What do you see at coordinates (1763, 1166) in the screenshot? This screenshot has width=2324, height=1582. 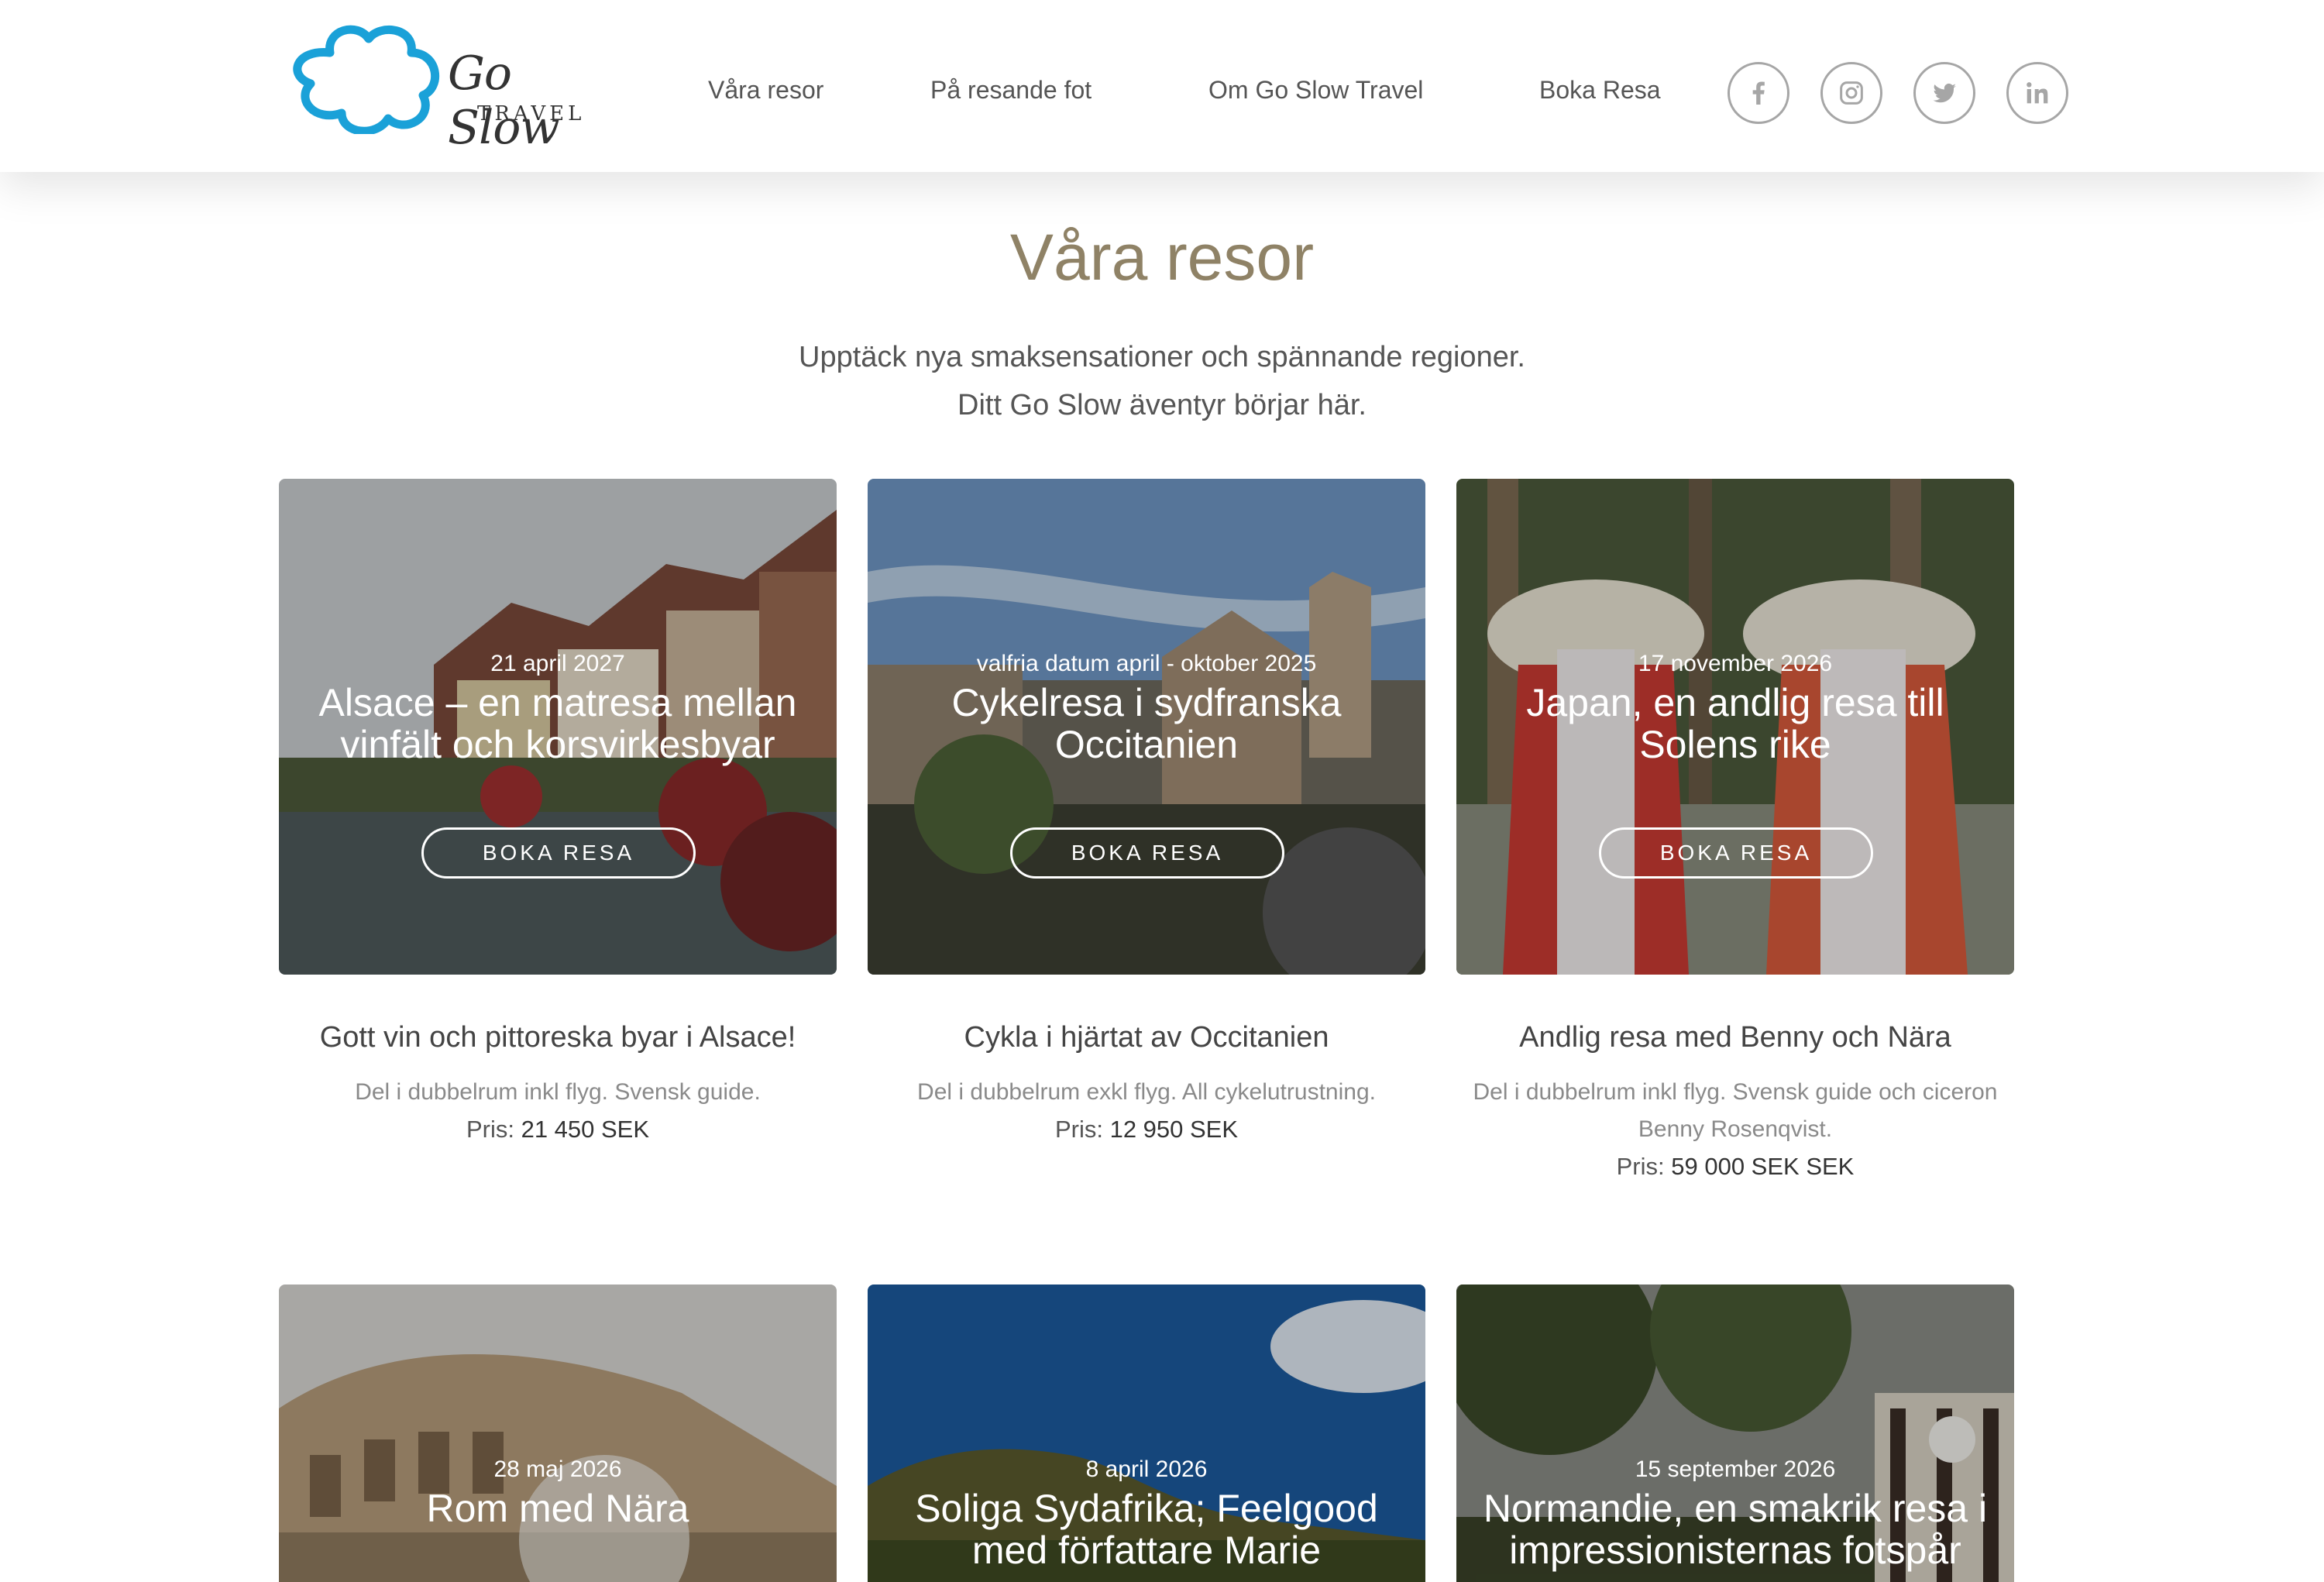 I see `price-value: 59 000 SEK SEK` at bounding box center [1763, 1166].